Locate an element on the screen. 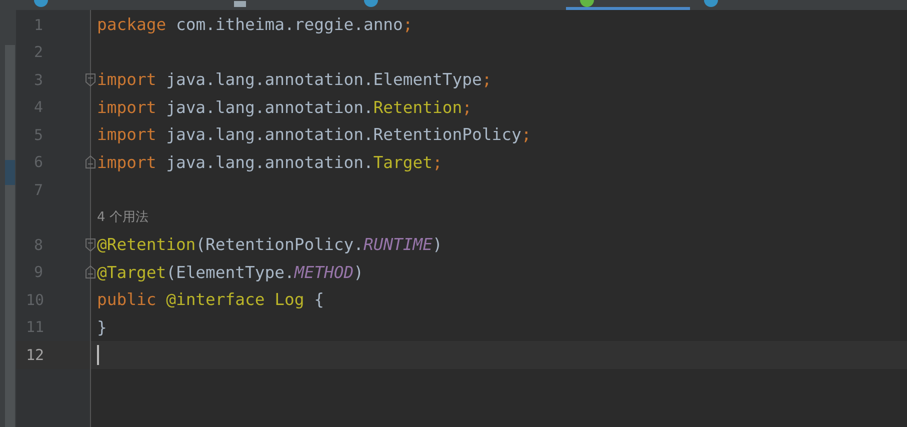 This screenshot has width=907, height=427. code-line: import java.lang.annotation.ElementType; is located at coordinates (294, 80).